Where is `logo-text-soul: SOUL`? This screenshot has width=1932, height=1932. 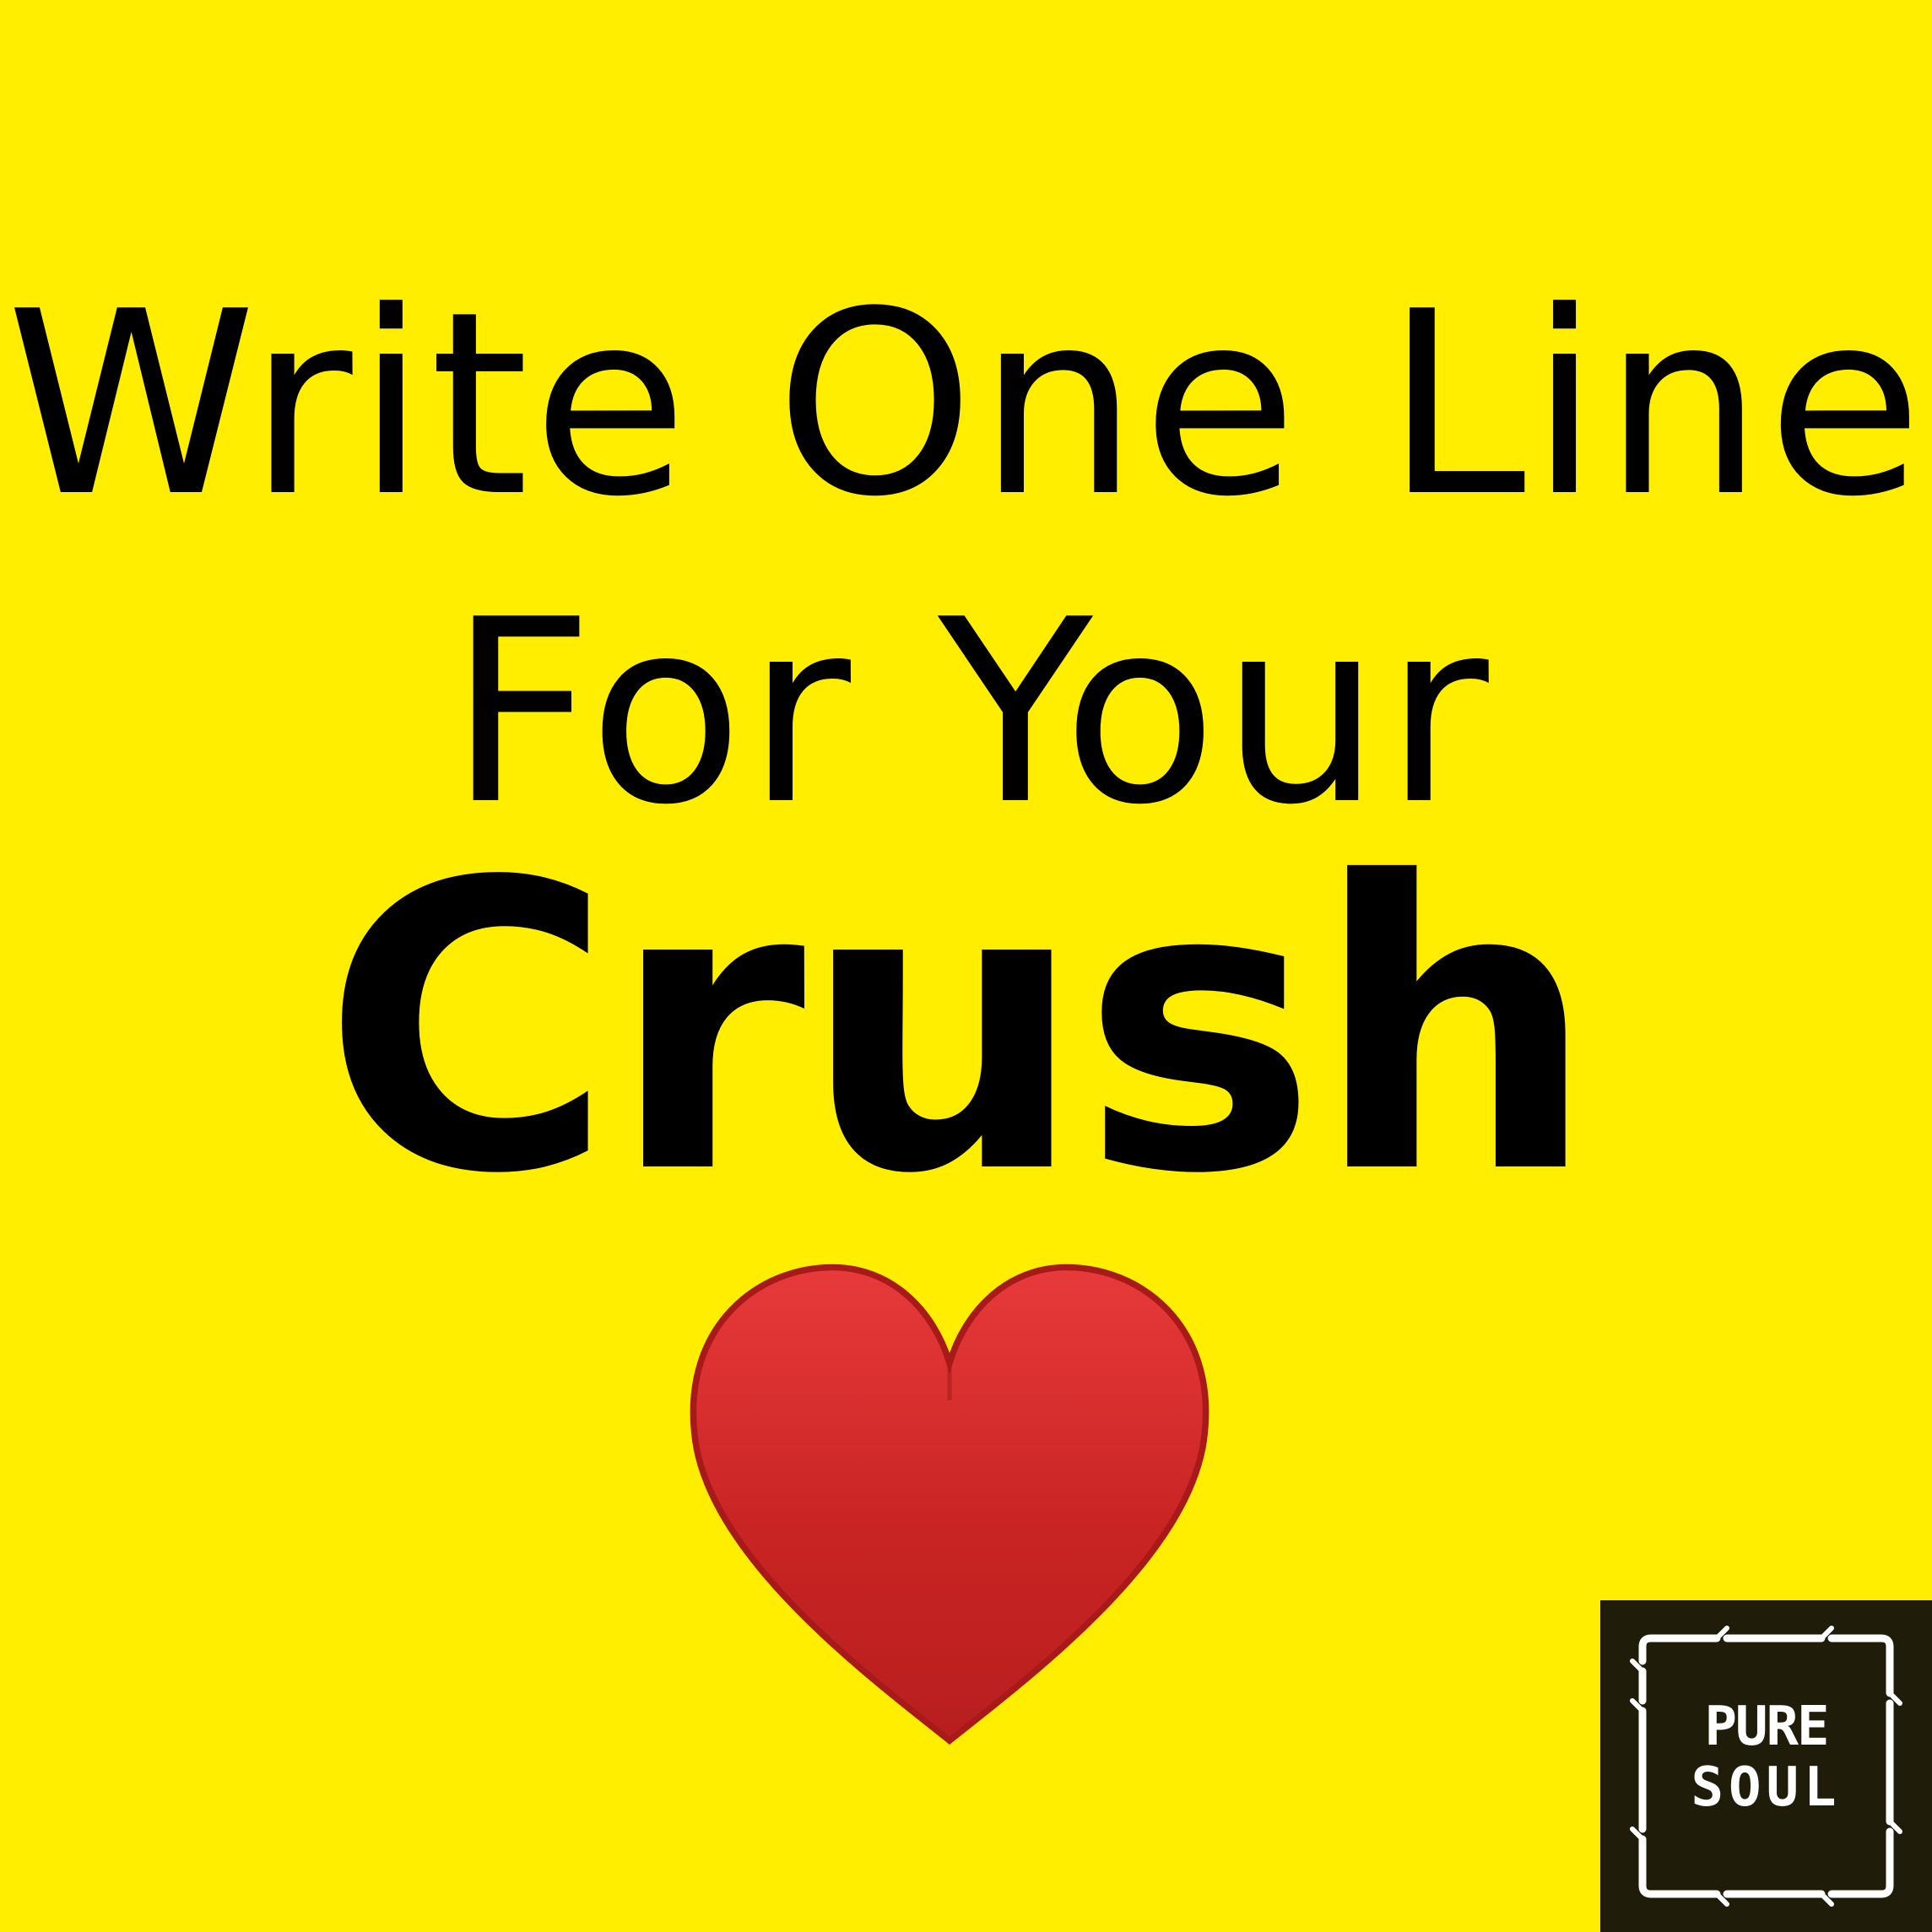 logo-text-soul: SOUL is located at coordinates (1766, 1787).